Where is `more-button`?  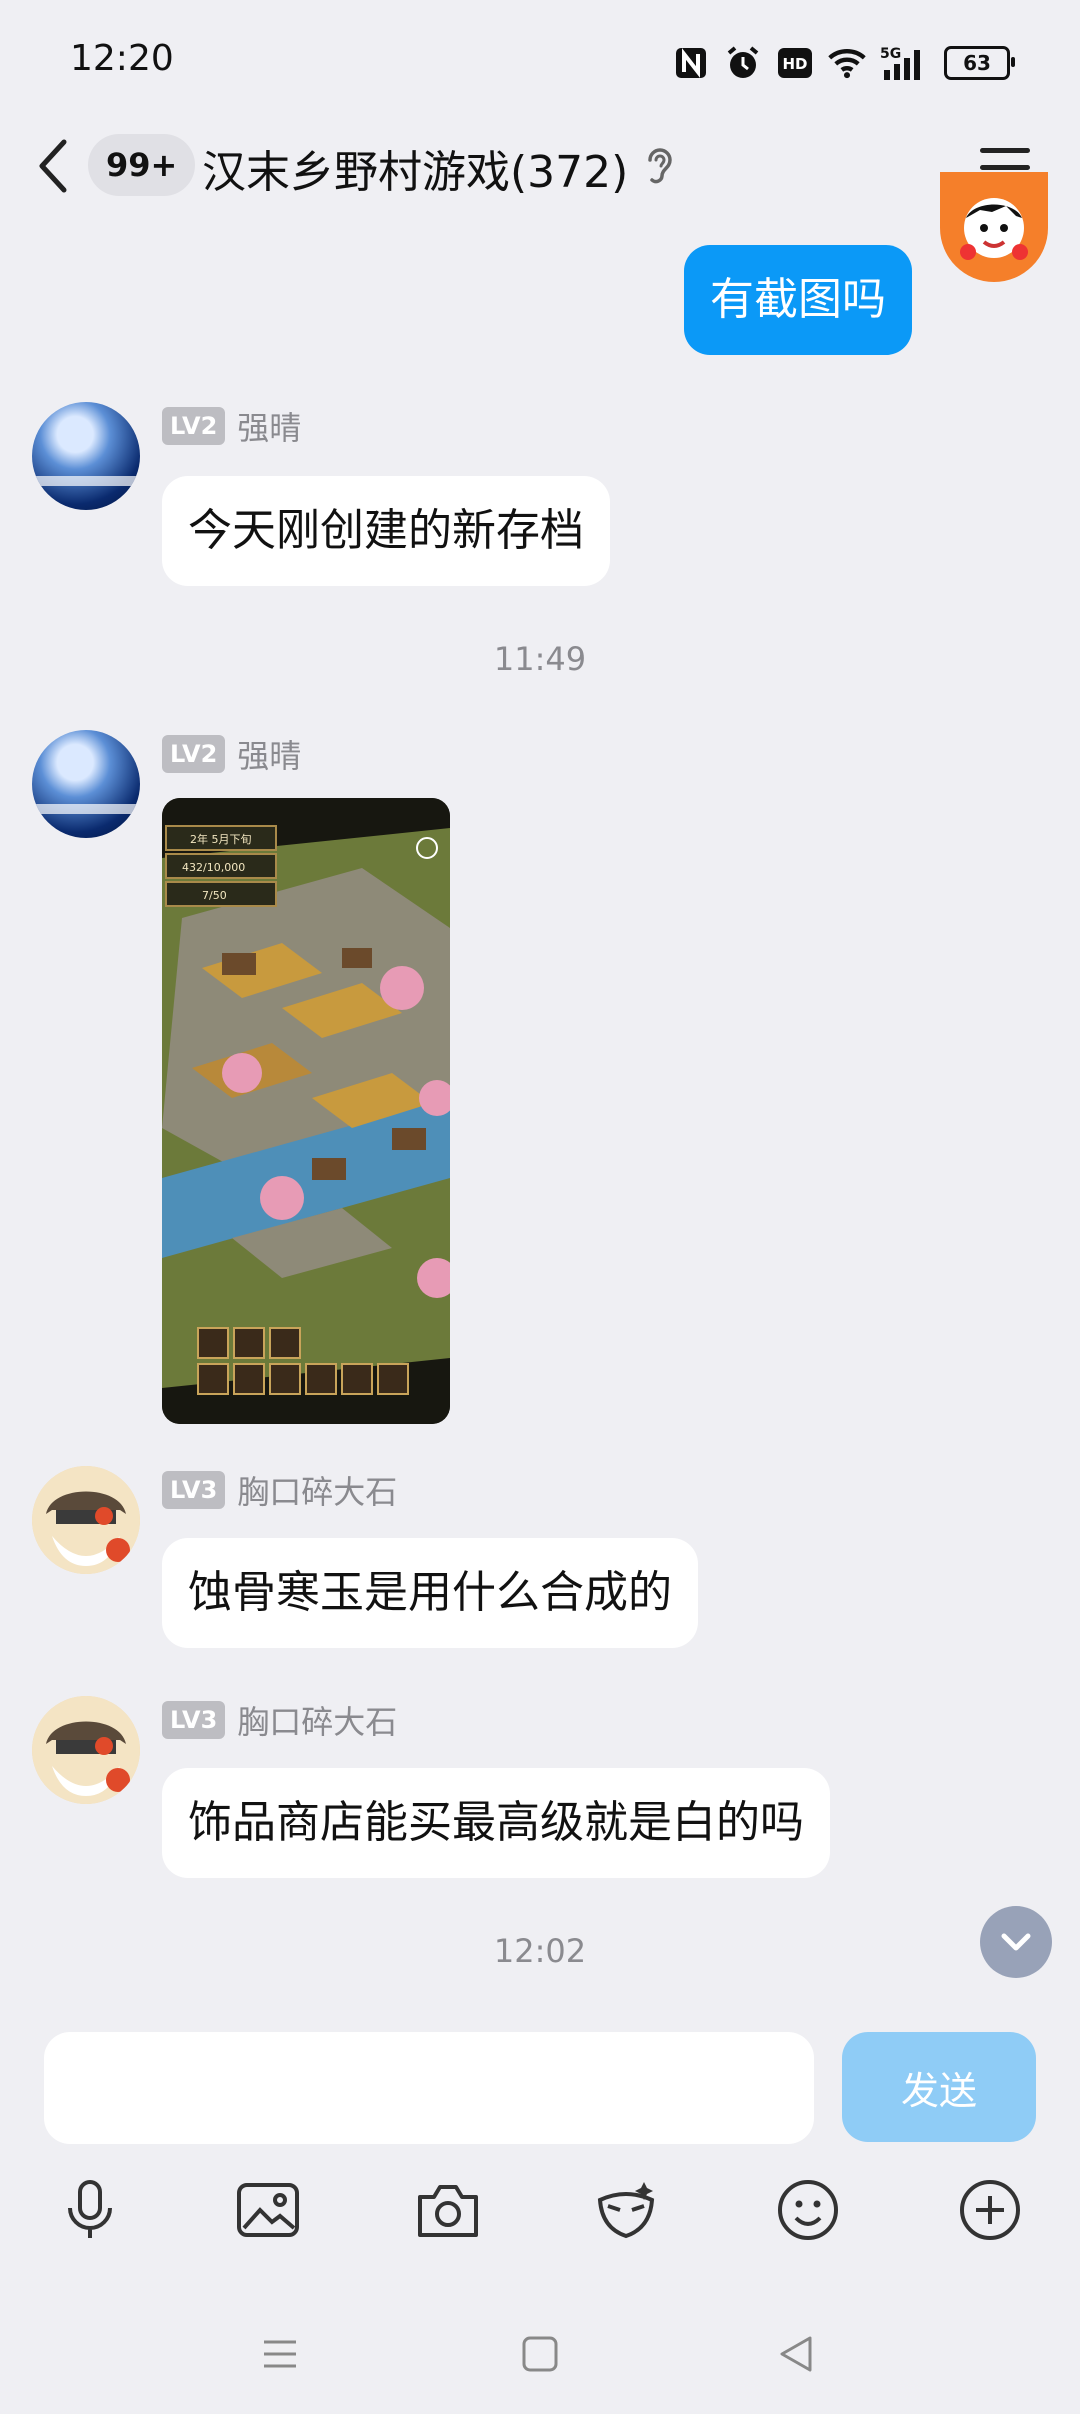 more-button is located at coordinates (990, 2210).